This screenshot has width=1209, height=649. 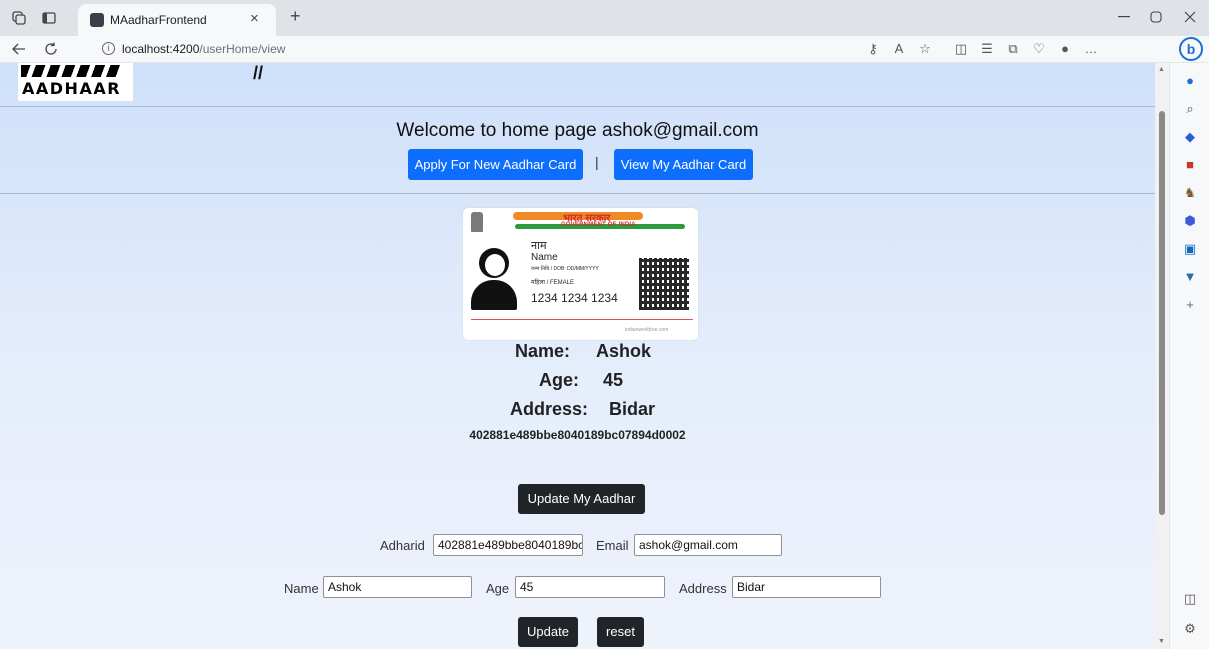 What do you see at coordinates (19, 49) in the screenshot?
I see `back-arrow-icon` at bounding box center [19, 49].